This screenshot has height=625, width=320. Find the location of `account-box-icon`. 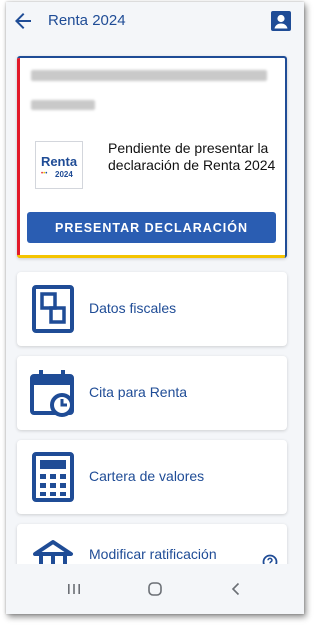

account-box-icon is located at coordinates (281, 21).